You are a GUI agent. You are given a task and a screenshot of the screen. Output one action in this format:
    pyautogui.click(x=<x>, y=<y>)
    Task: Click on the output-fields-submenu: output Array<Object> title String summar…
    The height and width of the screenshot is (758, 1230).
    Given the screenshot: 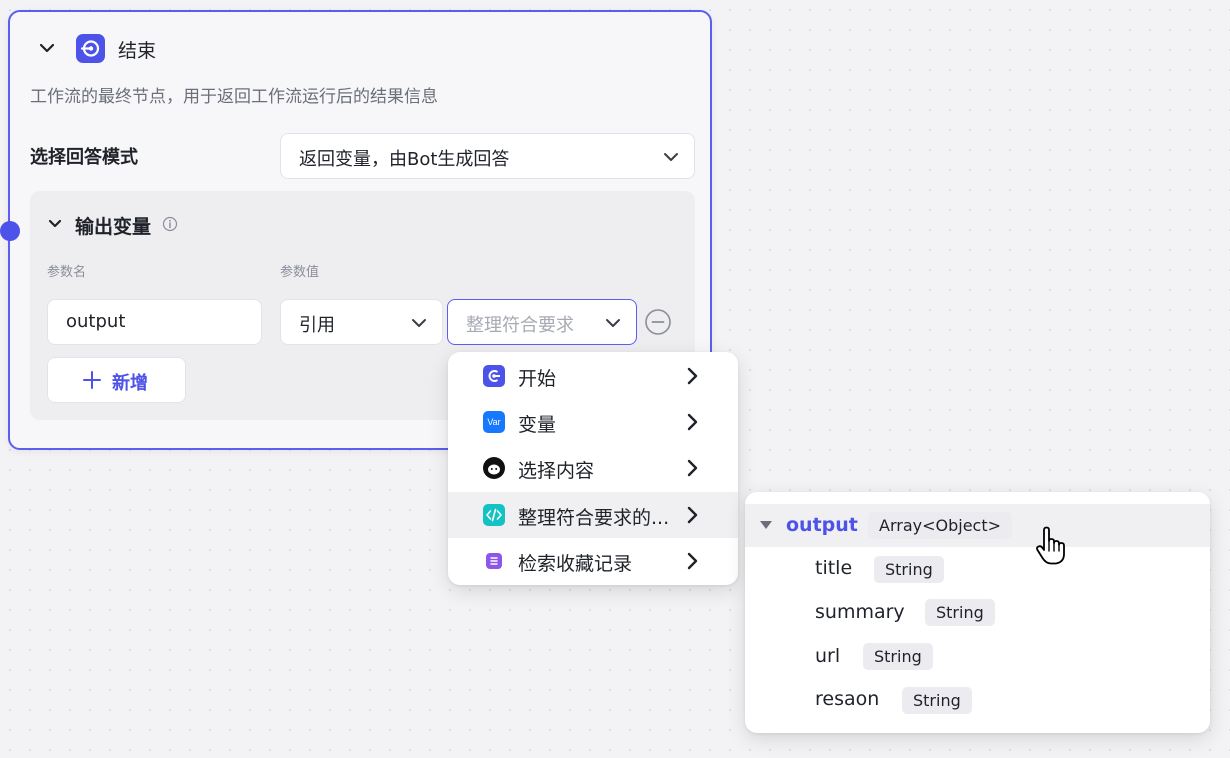 What is the action you would take?
    pyautogui.click(x=977, y=612)
    